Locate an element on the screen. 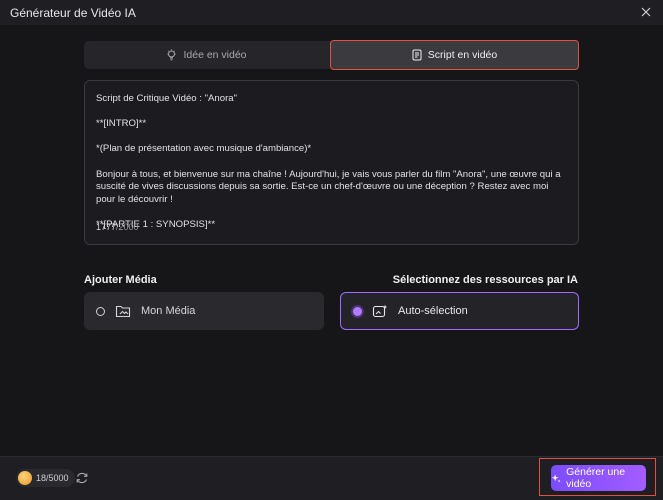 The height and width of the screenshot is (500, 663). close-icon is located at coordinates (646, 12).